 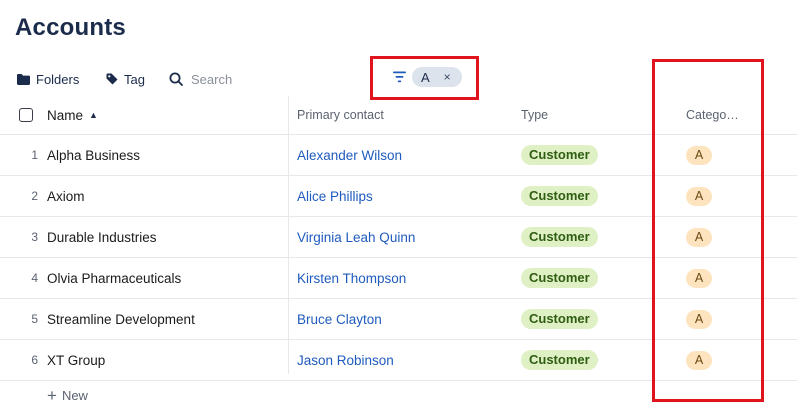 What do you see at coordinates (23, 79) in the screenshot?
I see `folder-icon` at bounding box center [23, 79].